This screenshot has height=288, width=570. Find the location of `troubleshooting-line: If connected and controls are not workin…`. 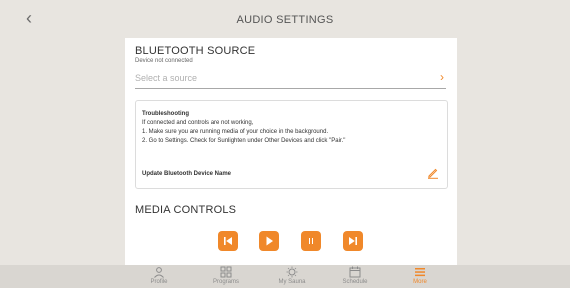

troubleshooting-line: If connected and controls are not workin… is located at coordinates (198, 123).